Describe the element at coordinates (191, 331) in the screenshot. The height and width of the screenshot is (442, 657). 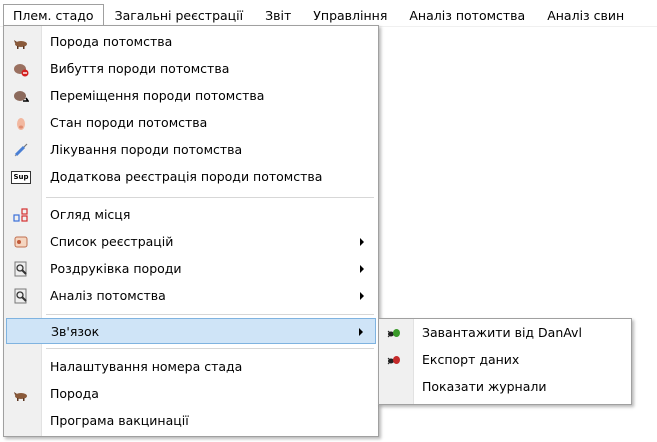
I see `menu-item-connection: Зв'язок` at that location.